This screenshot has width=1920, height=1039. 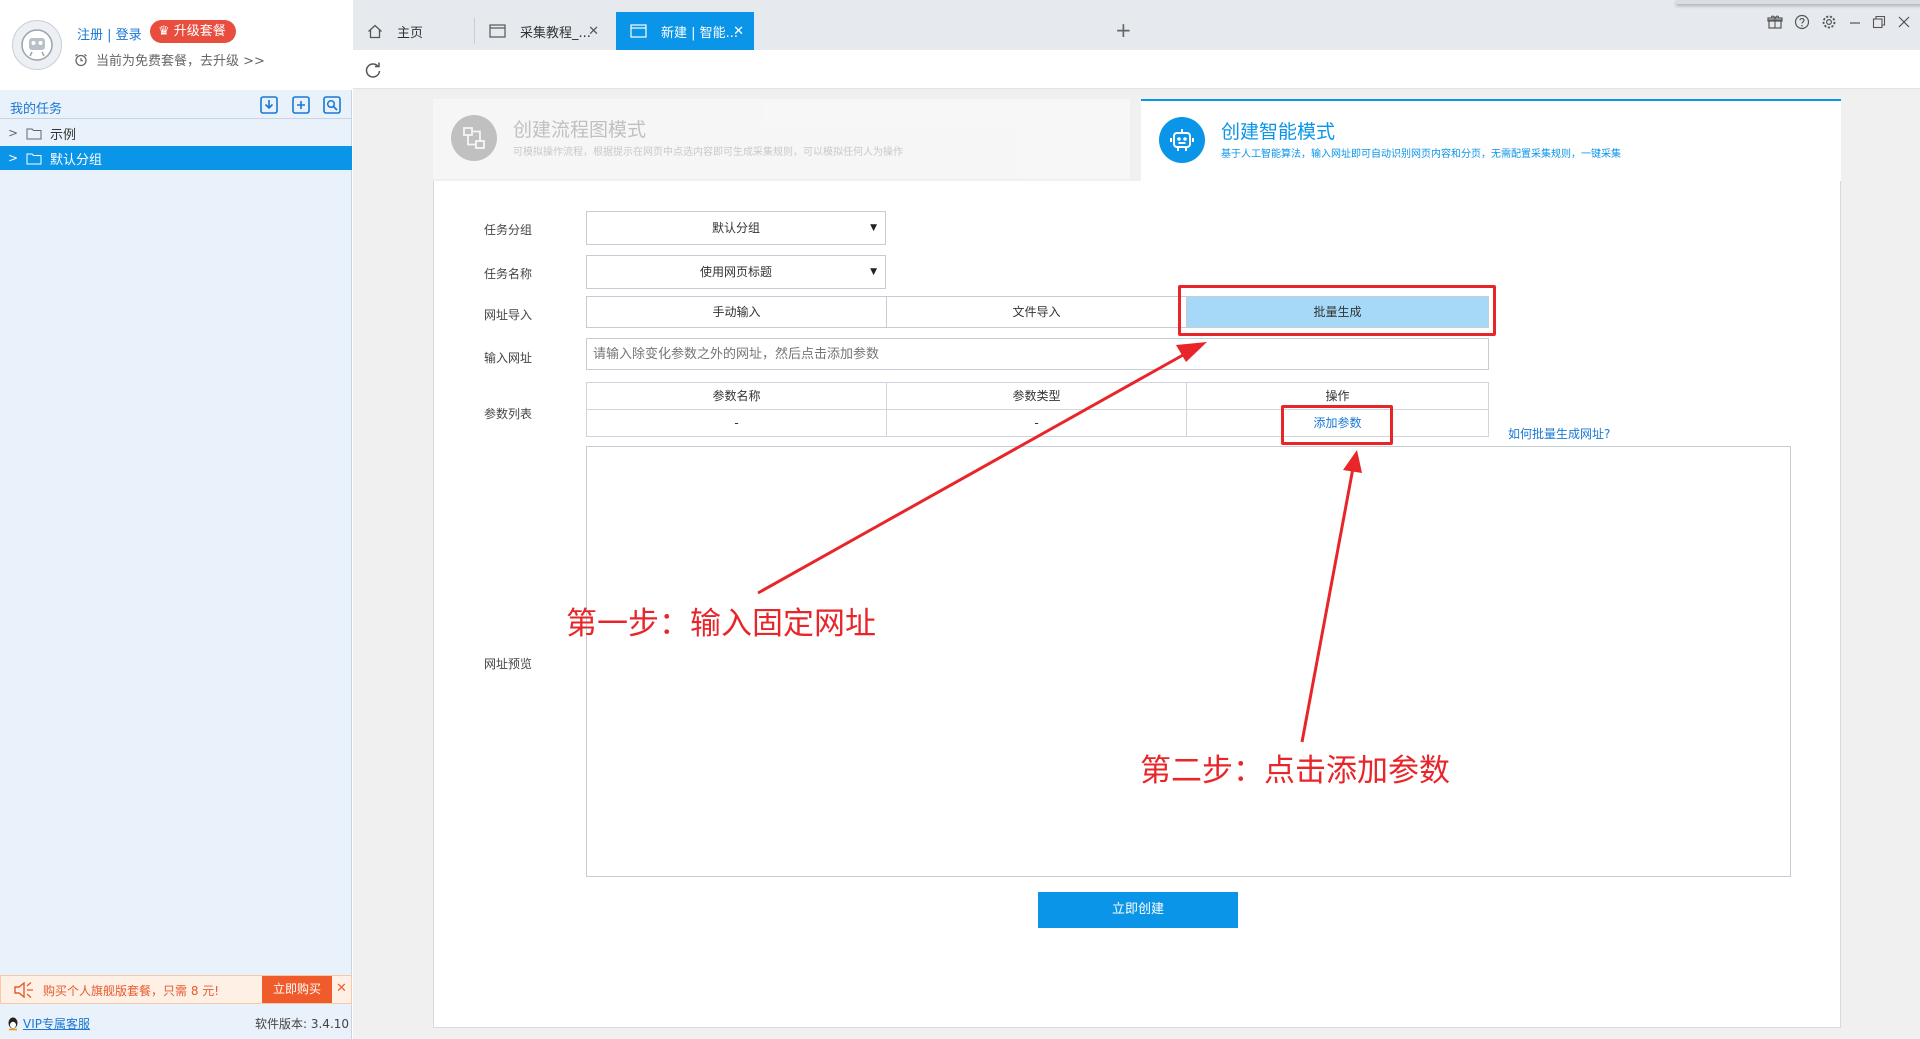 What do you see at coordinates (410, 33) in the screenshot?
I see `tab-label: 主页` at bounding box center [410, 33].